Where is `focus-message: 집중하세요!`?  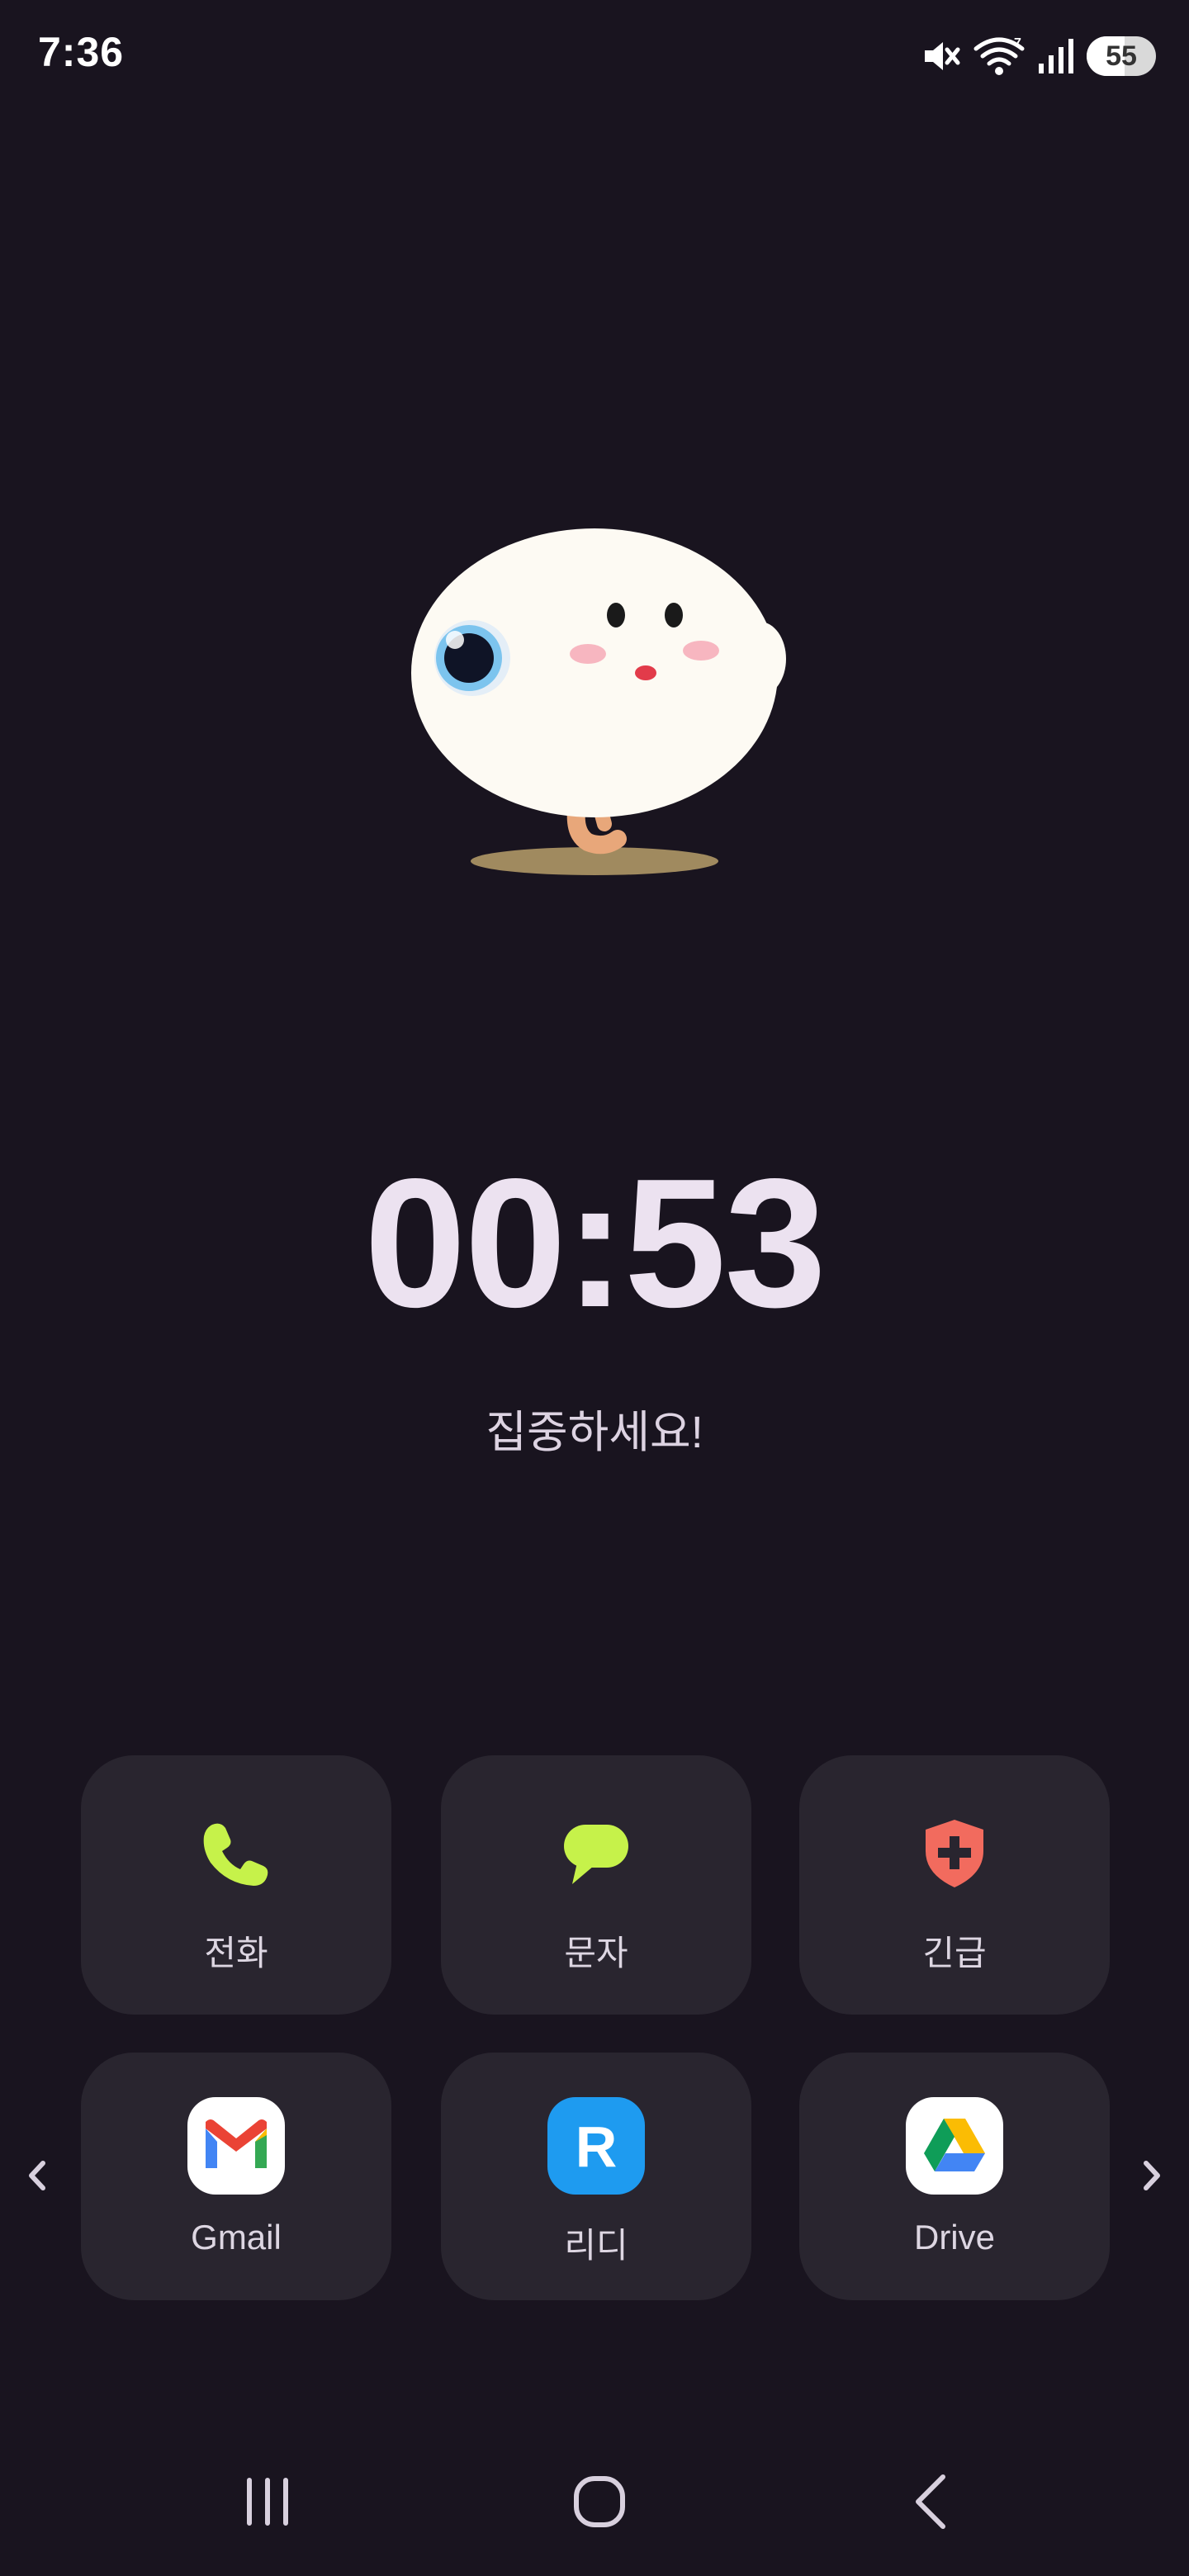
focus-message: 집중하세요! is located at coordinates (594, 1432).